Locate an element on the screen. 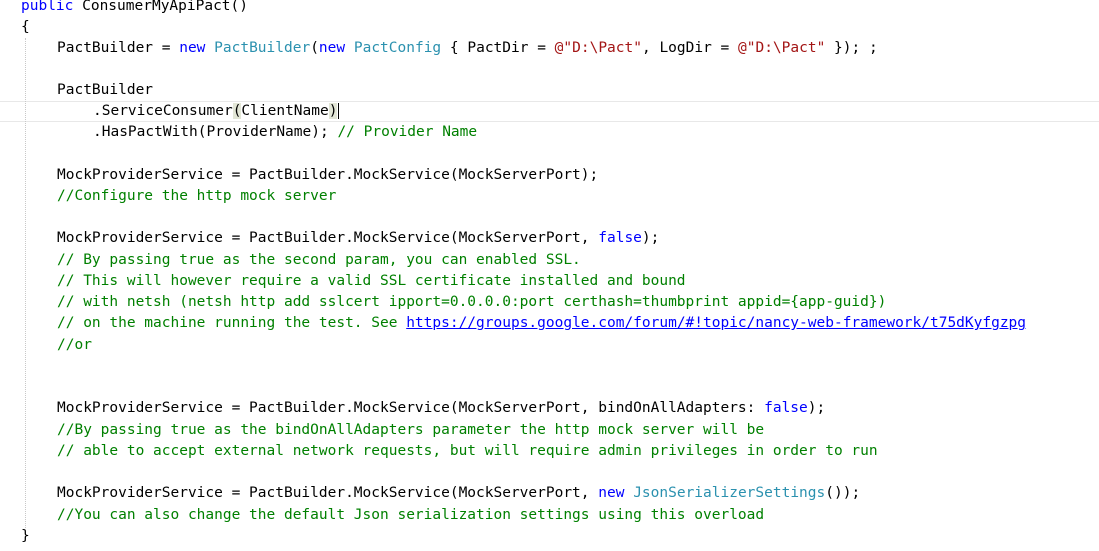 This screenshot has width=1099, height=551. code-line-5: .ServiceConsumer(ClientName) is located at coordinates (216, 111).